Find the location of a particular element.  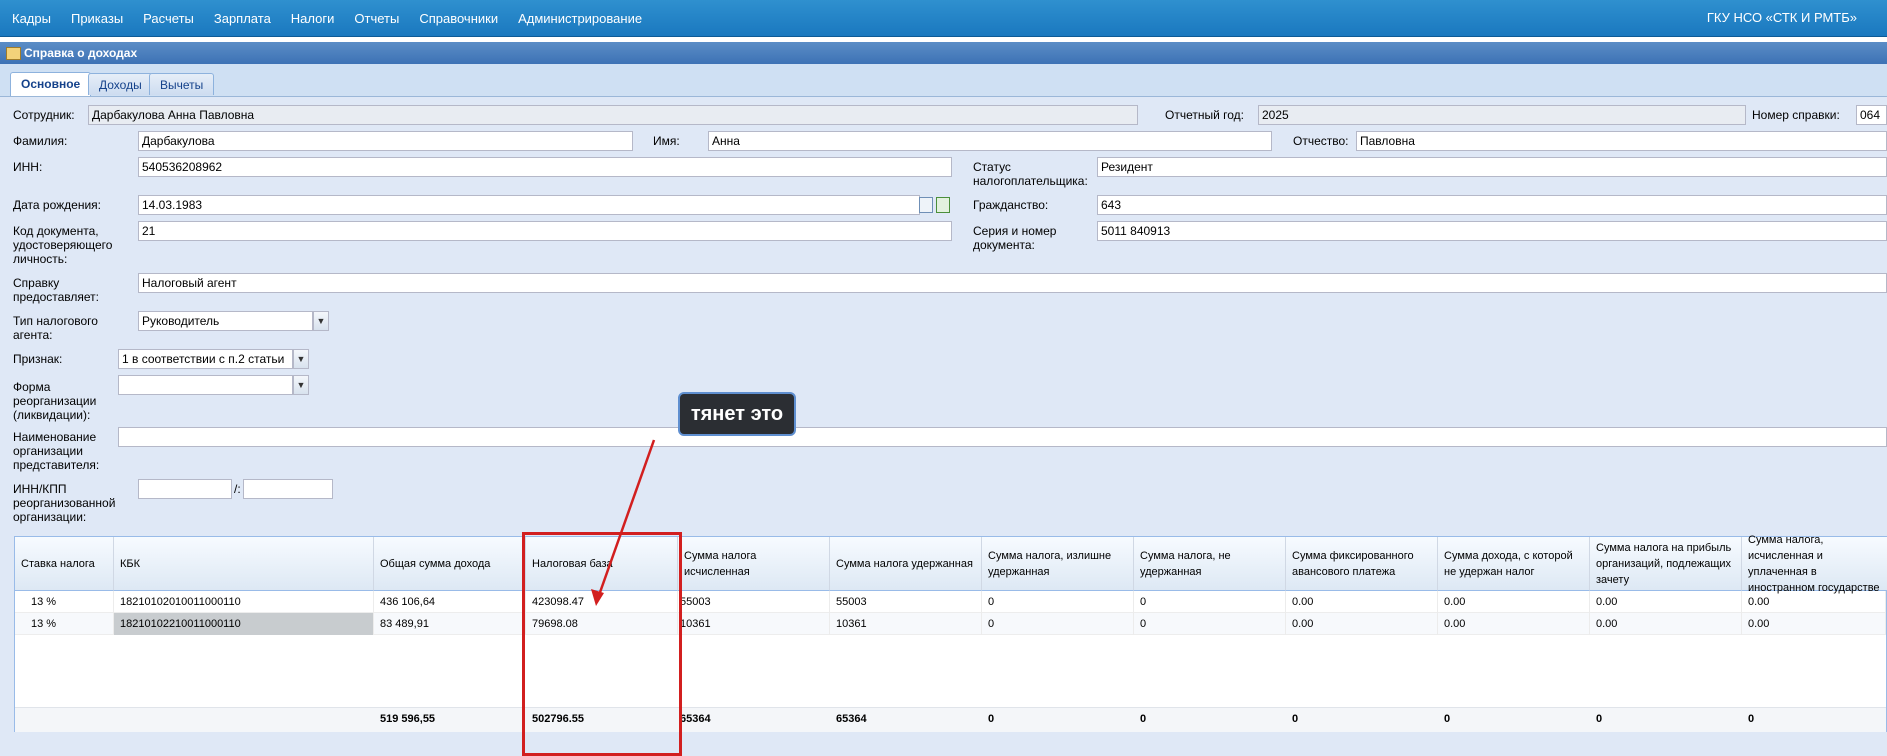

menu-item-otchety: Отчеты is located at coordinates (376, 18).